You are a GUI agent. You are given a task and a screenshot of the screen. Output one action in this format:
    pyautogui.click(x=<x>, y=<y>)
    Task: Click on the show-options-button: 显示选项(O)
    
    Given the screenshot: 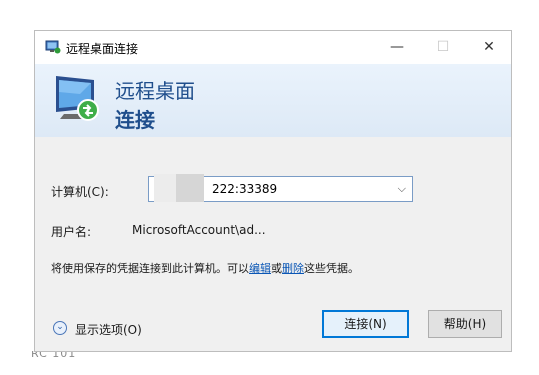 What is the action you would take?
    pyautogui.click(x=108, y=329)
    